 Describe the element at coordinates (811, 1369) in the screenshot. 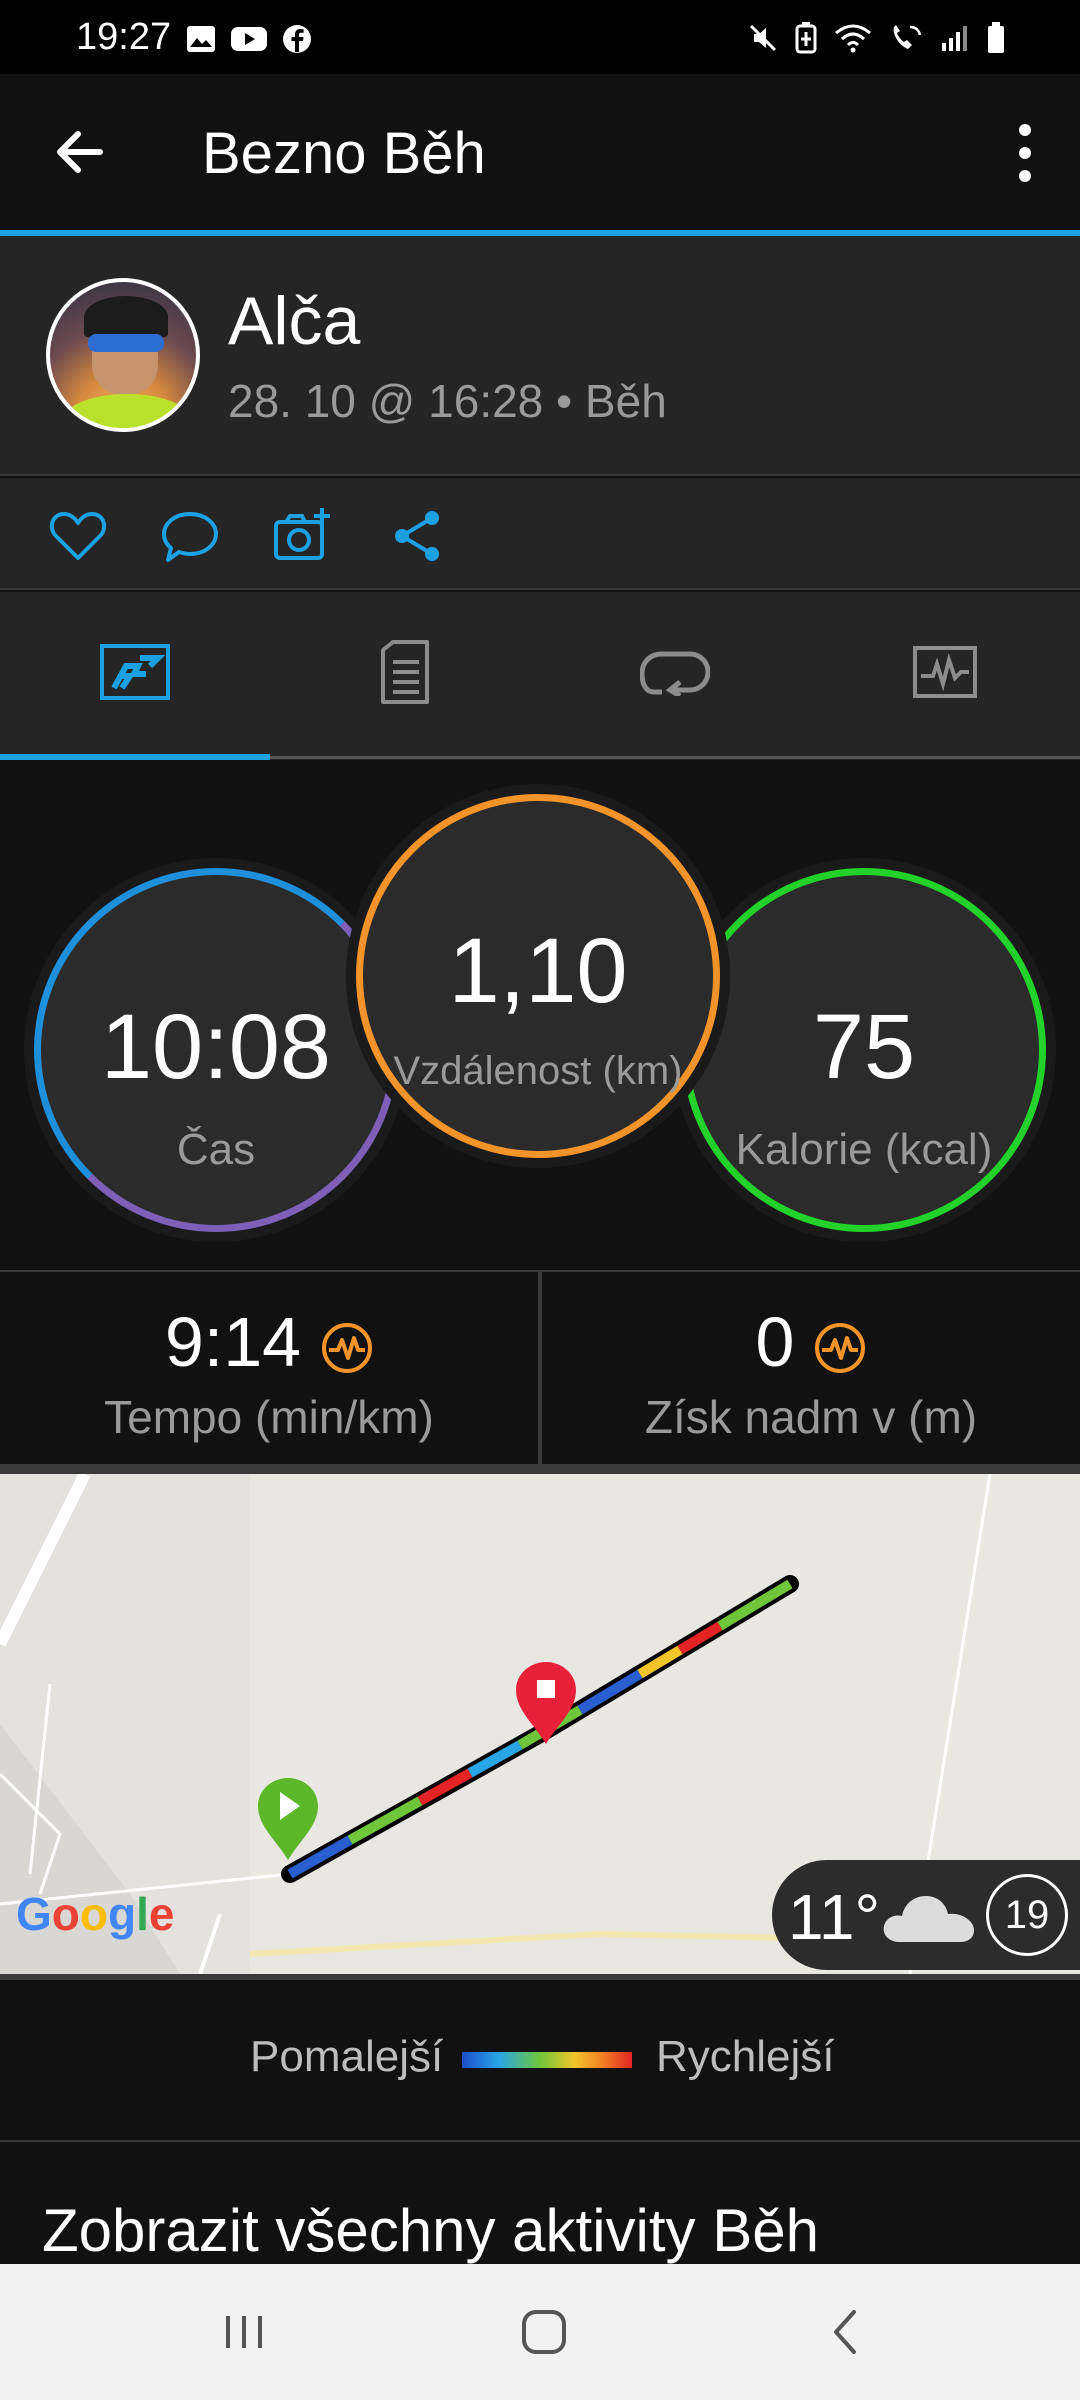

I see `elevation-metric: 0 Získ nadm v (m)` at that location.